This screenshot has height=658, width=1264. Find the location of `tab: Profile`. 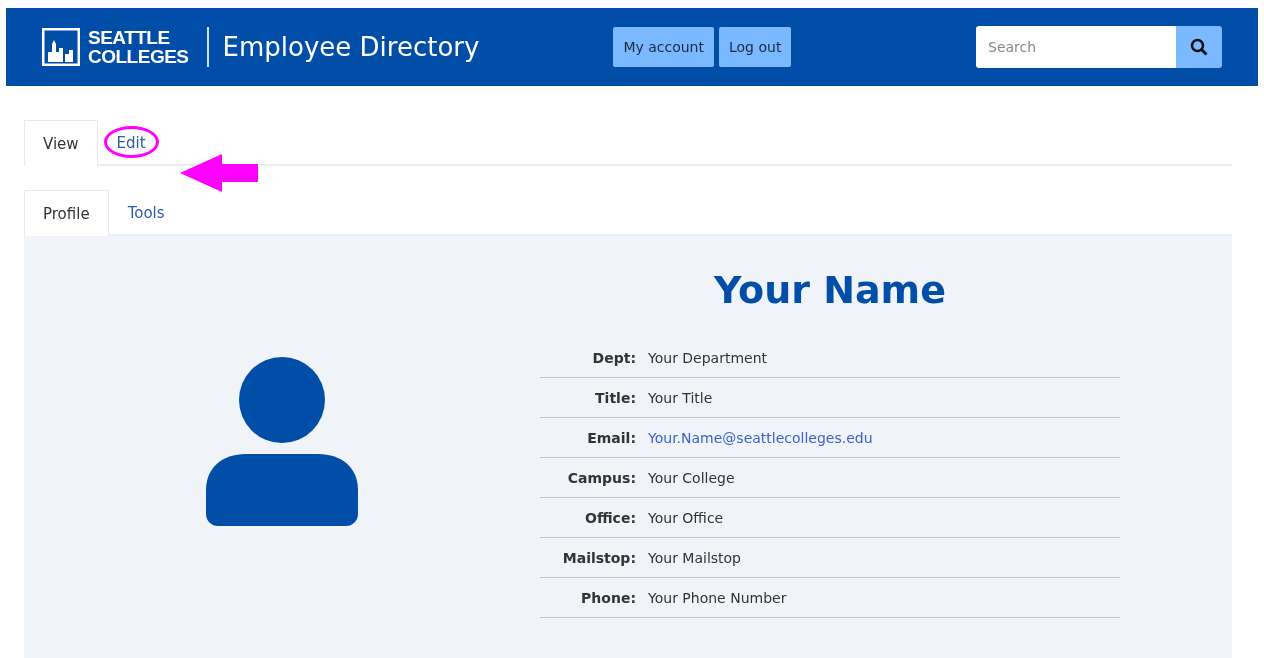

tab: Profile is located at coordinates (66, 213).